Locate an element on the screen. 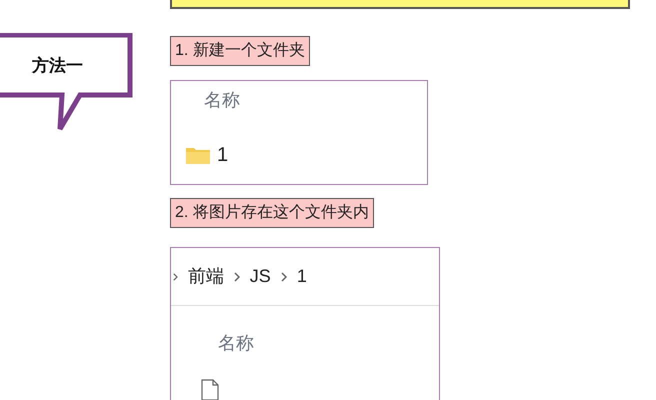 The height and width of the screenshot is (400, 656). folder-name: 1 is located at coordinates (222, 155).